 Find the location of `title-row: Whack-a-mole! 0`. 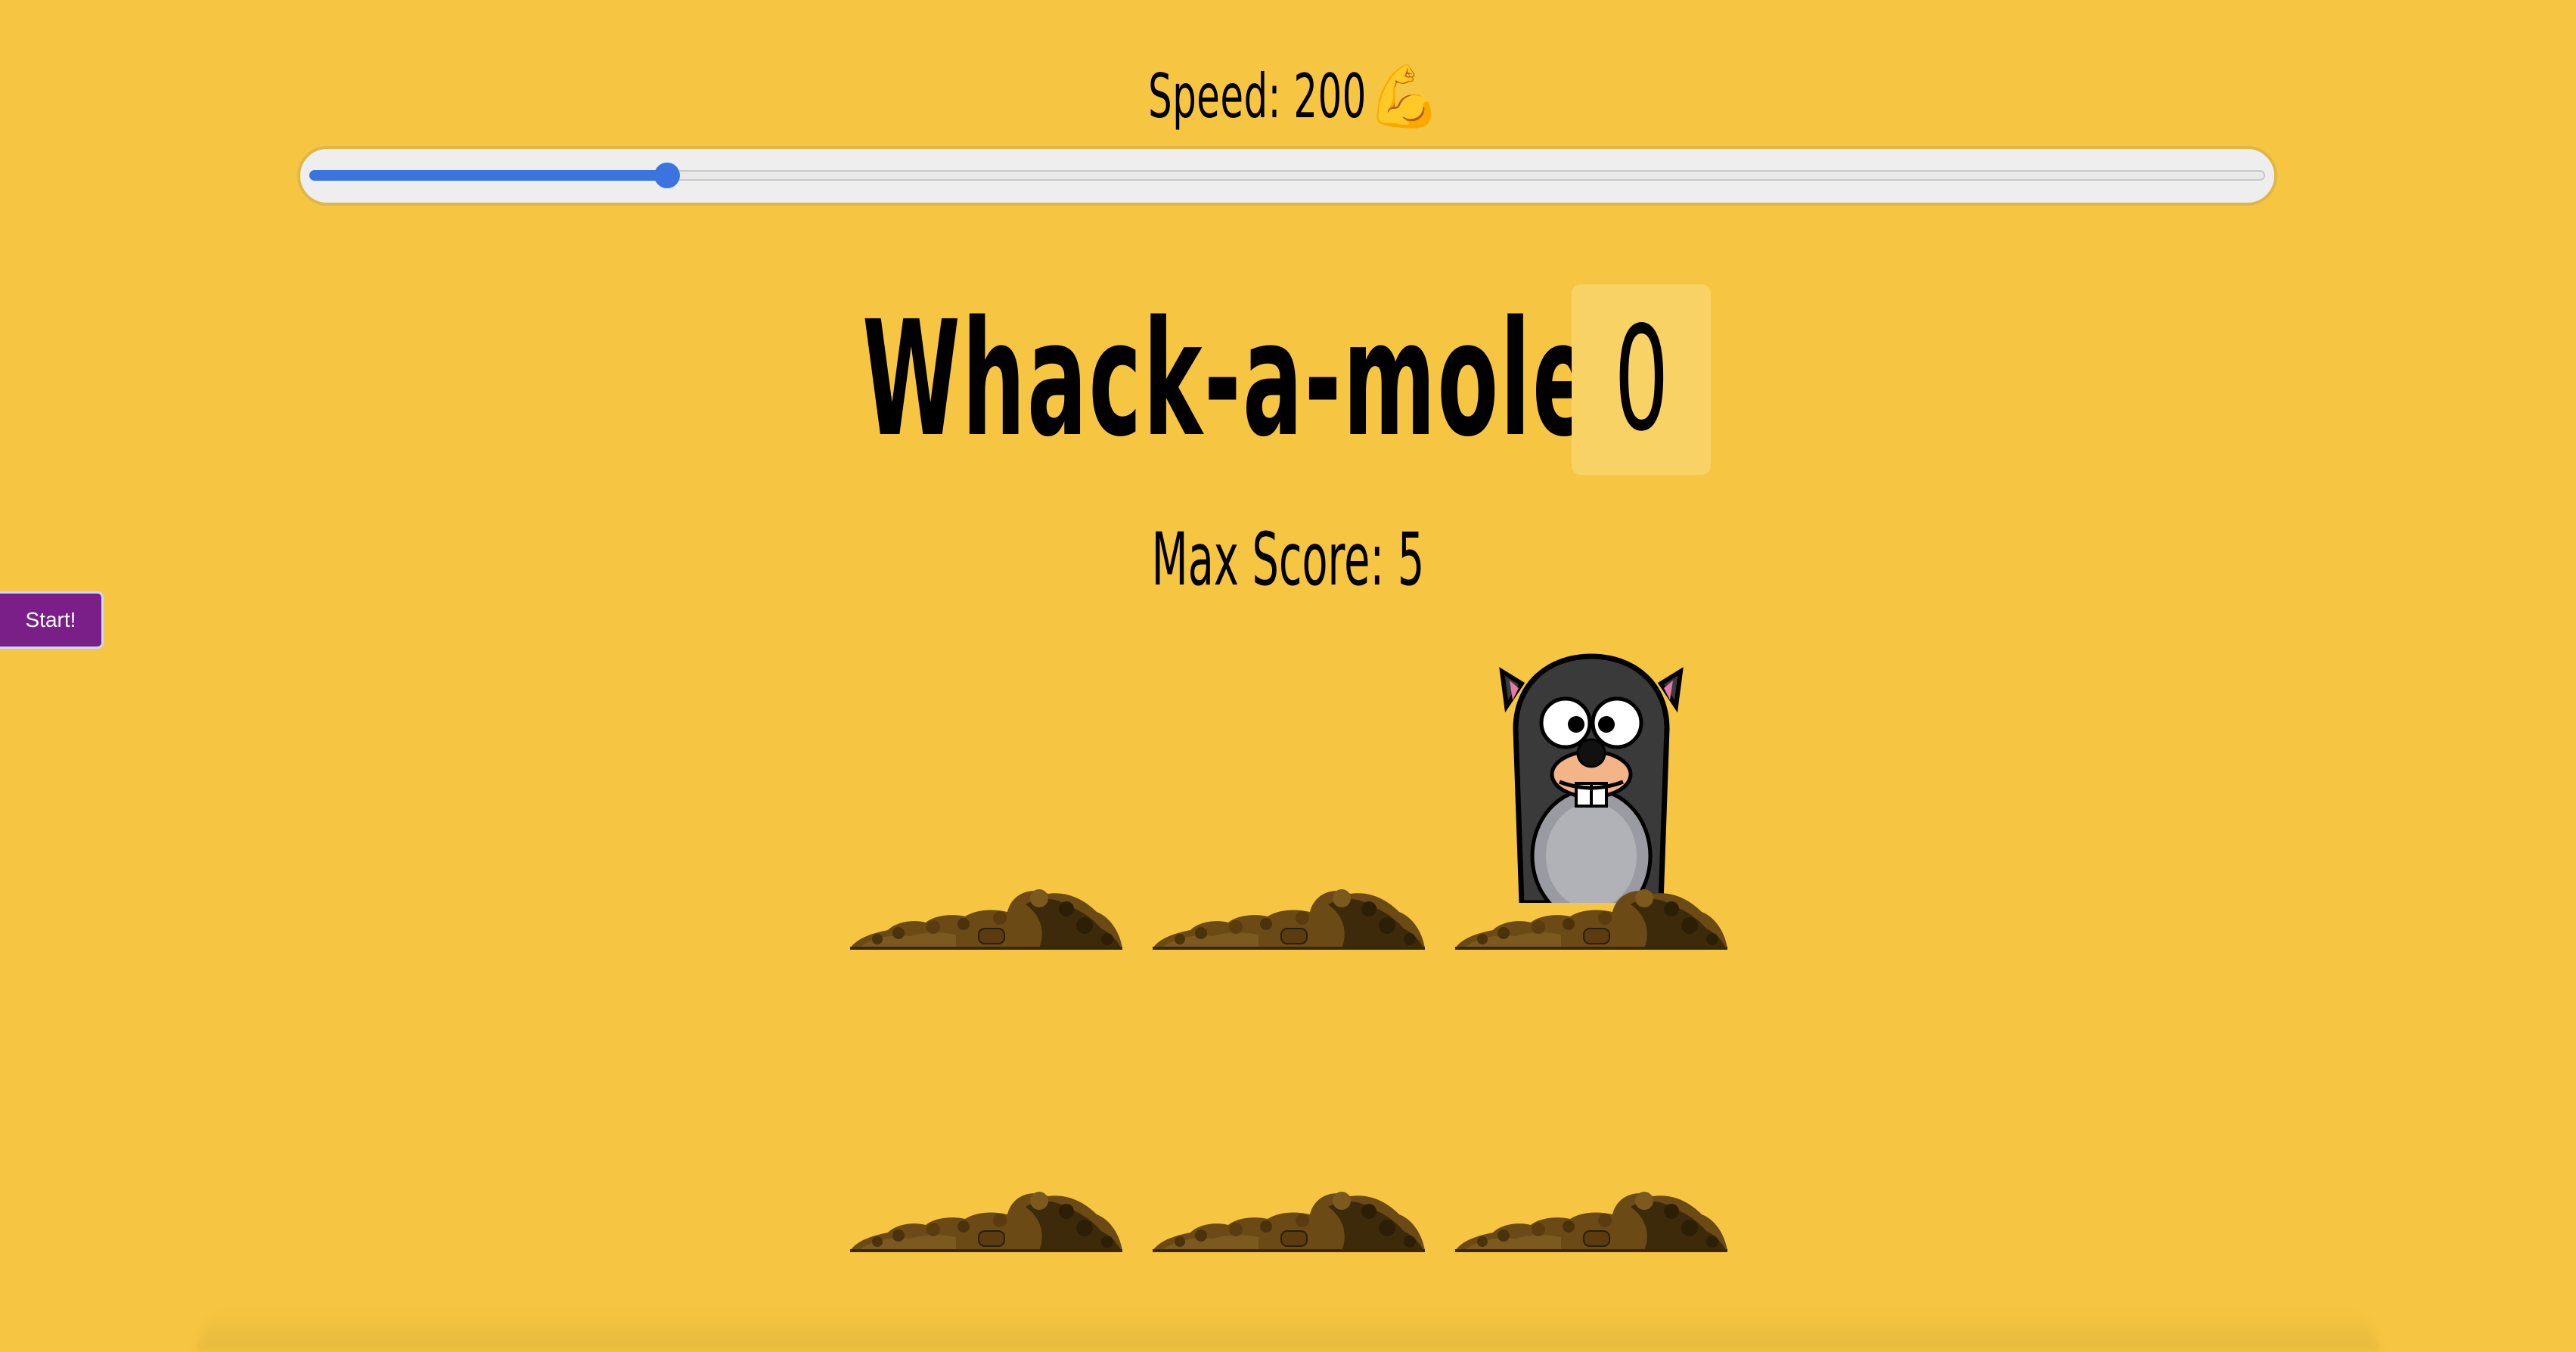

title-row: Whack-a-mole! 0 is located at coordinates (1288, 379).